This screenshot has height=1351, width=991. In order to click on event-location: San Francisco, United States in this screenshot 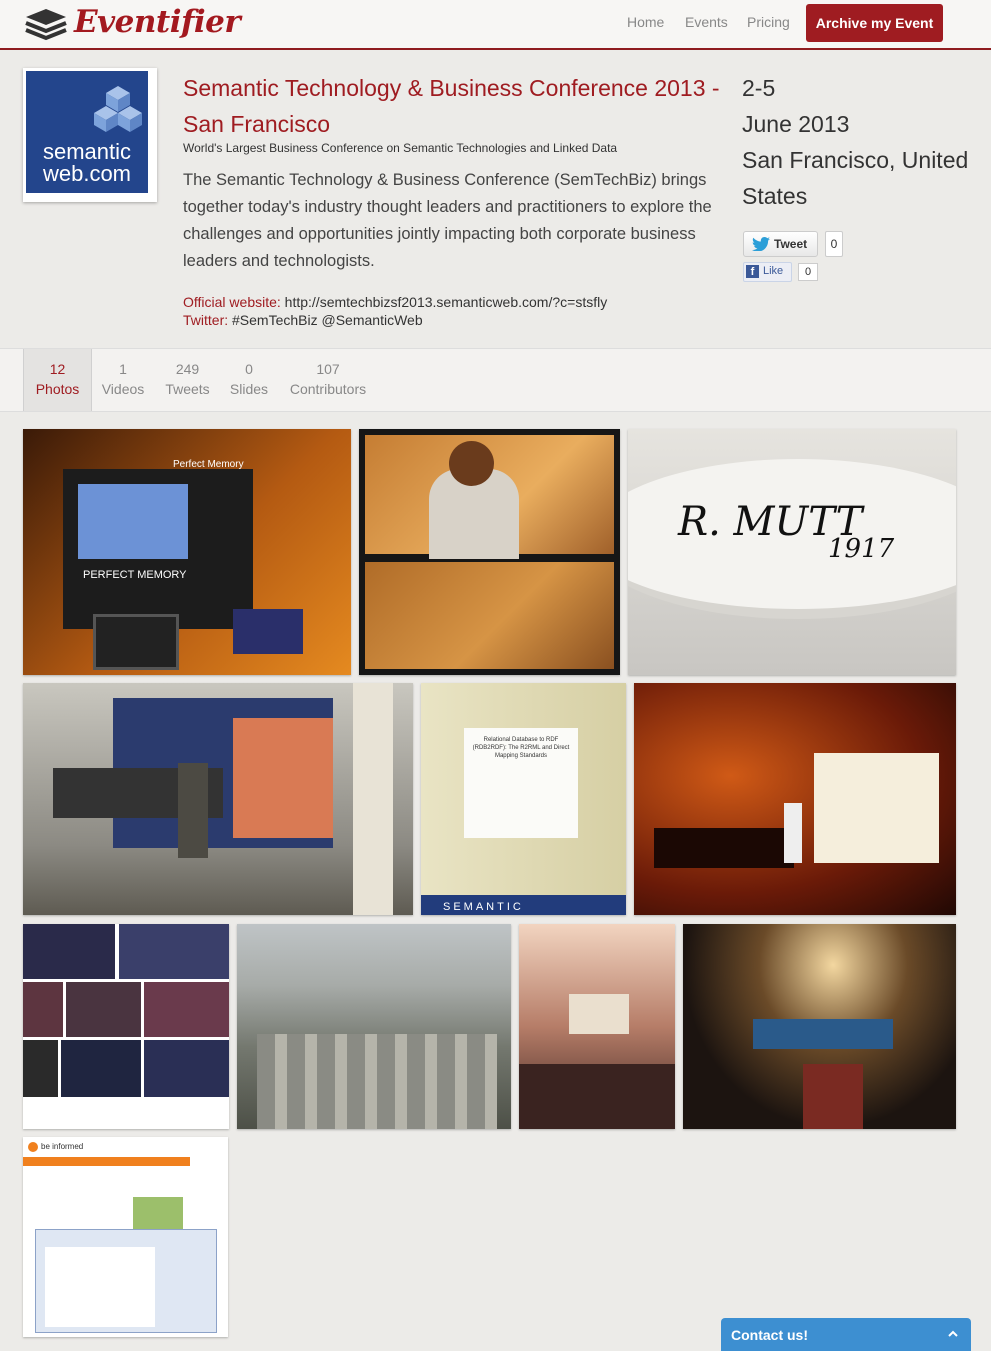, I will do `click(855, 178)`.